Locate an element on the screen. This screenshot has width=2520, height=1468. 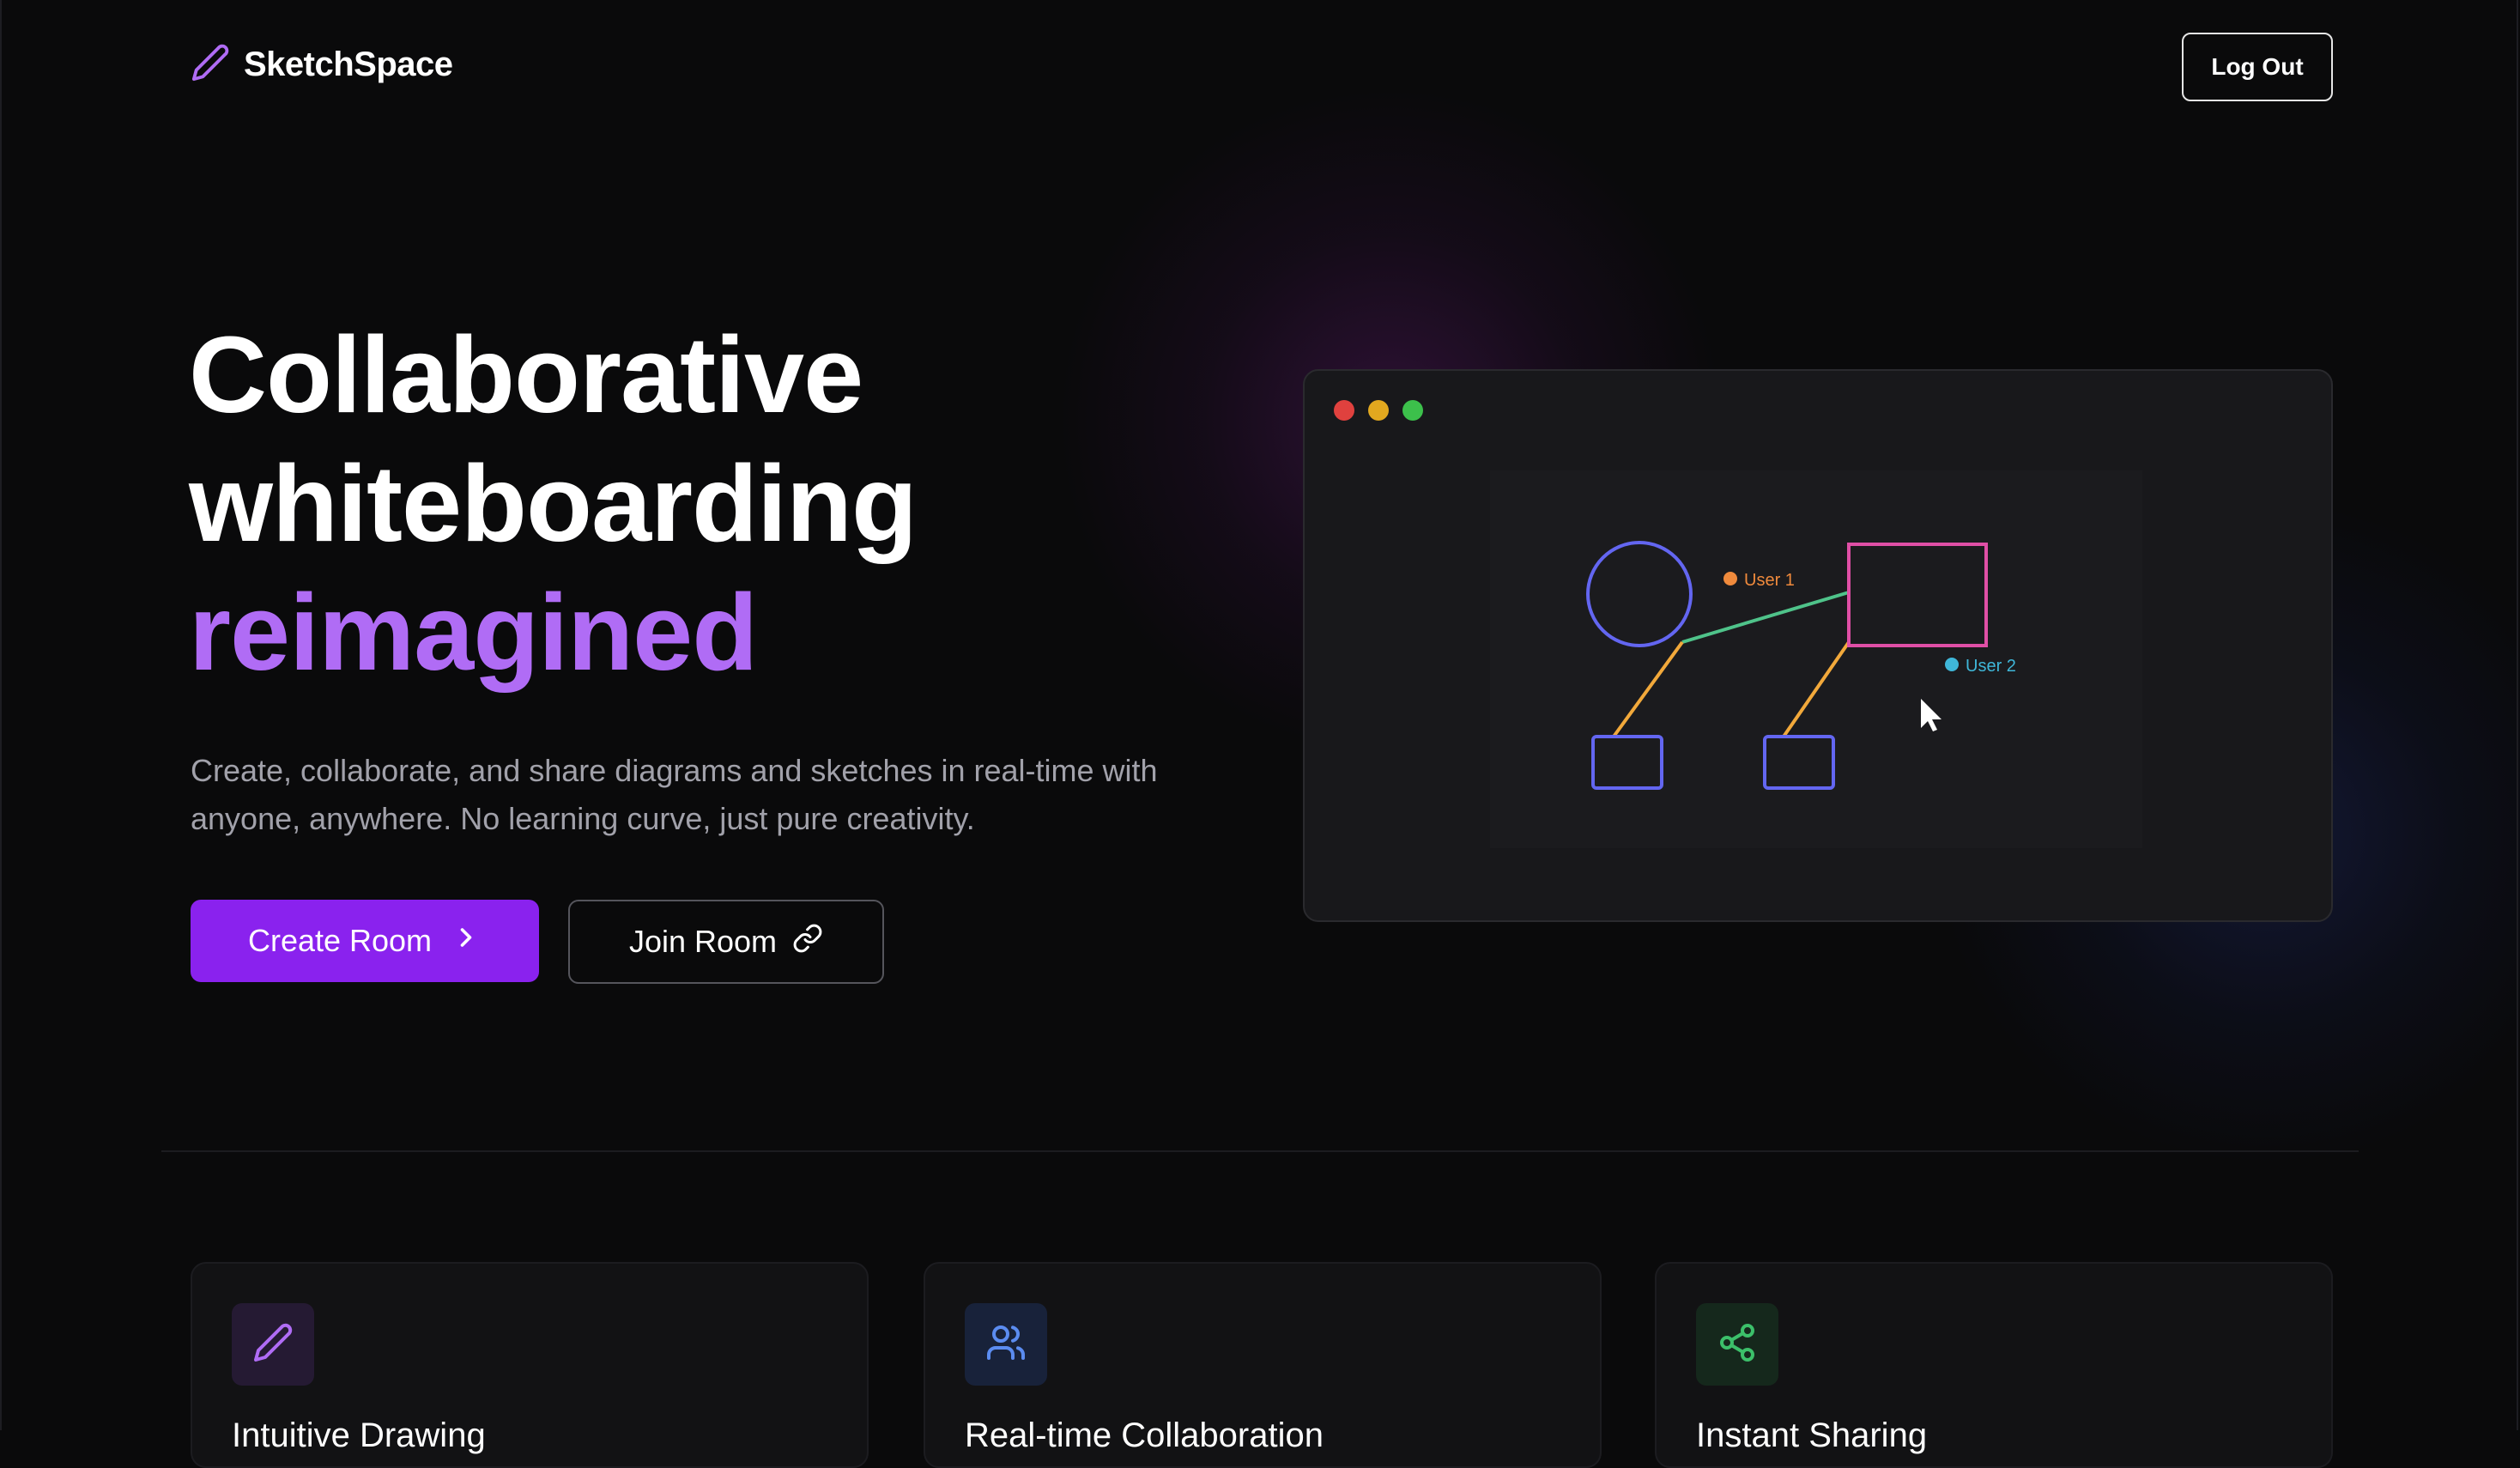
feature-title: Instant Sharing is located at coordinates (1812, 1435).